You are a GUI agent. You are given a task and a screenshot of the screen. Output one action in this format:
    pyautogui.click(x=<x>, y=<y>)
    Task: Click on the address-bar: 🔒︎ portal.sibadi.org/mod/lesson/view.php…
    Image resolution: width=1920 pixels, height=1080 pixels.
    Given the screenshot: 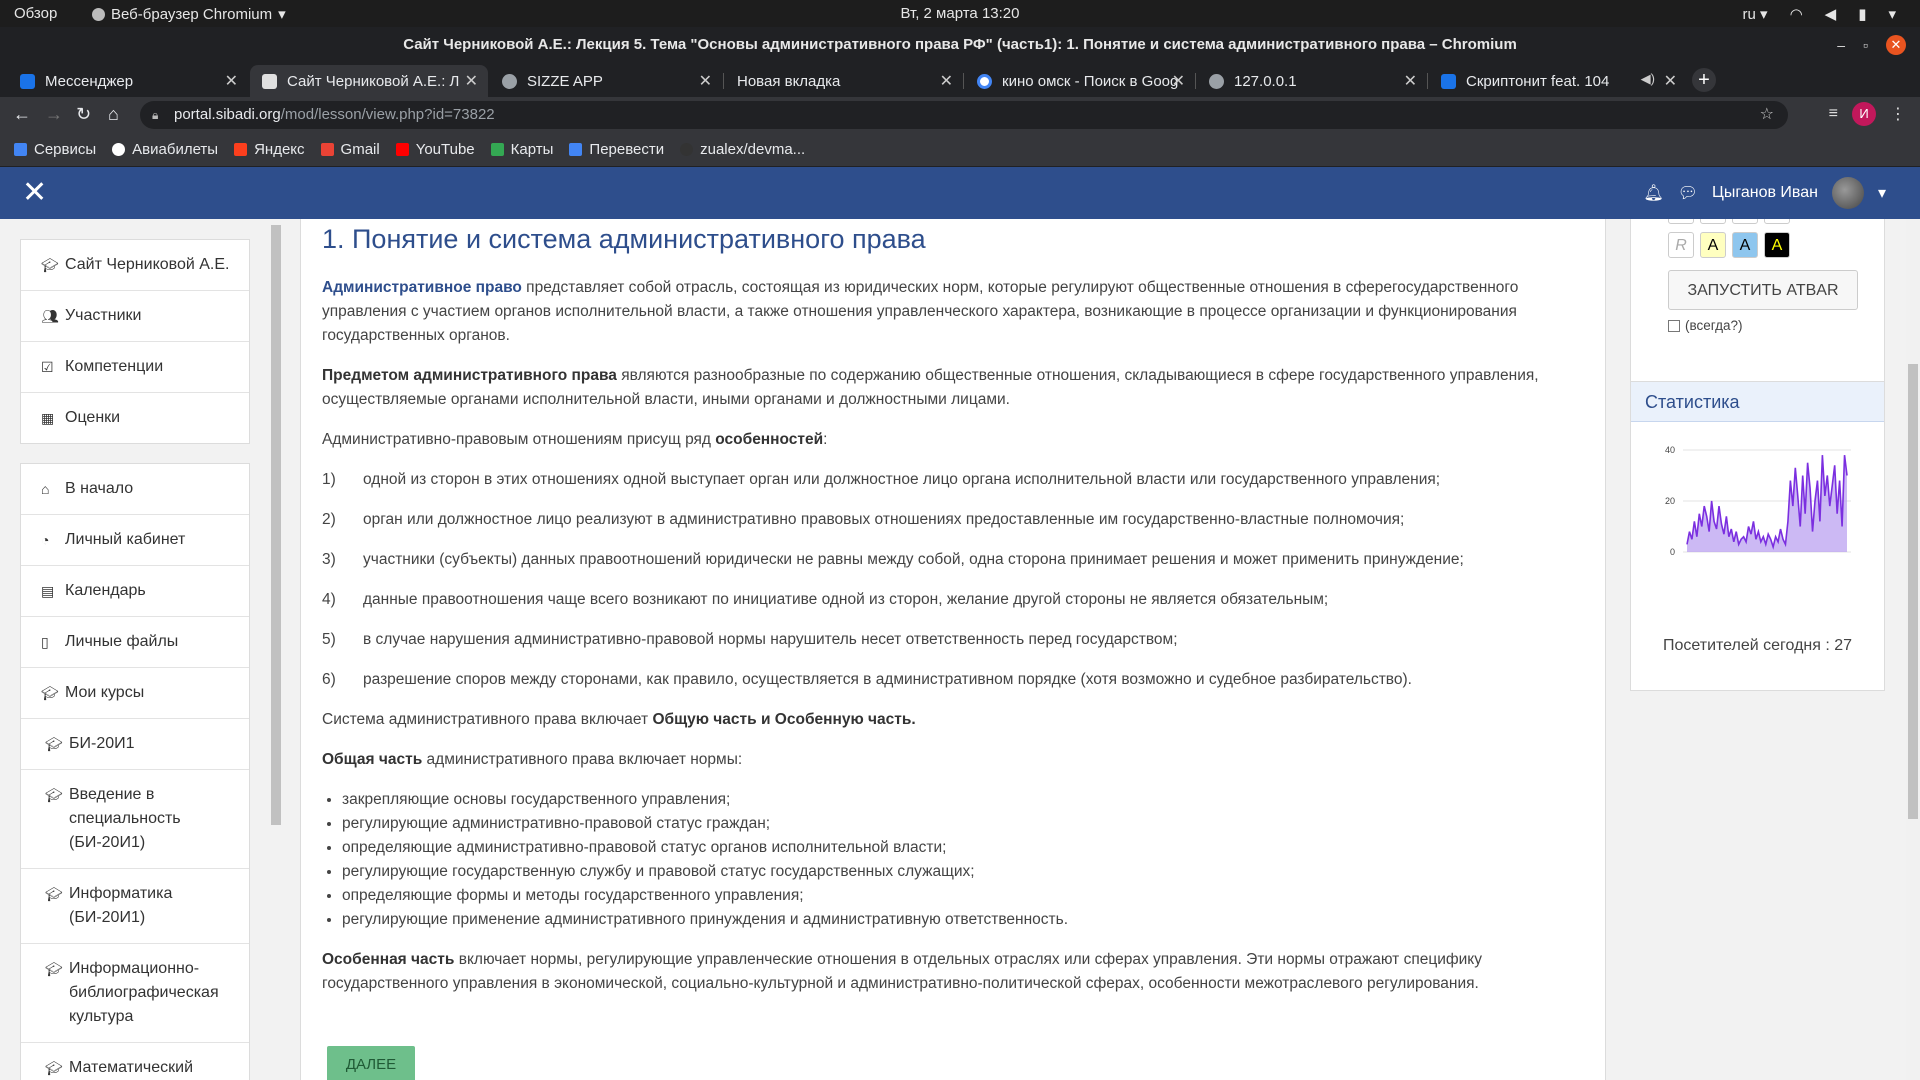 What is the action you would take?
    pyautogui.click(x=964, y=115)
    